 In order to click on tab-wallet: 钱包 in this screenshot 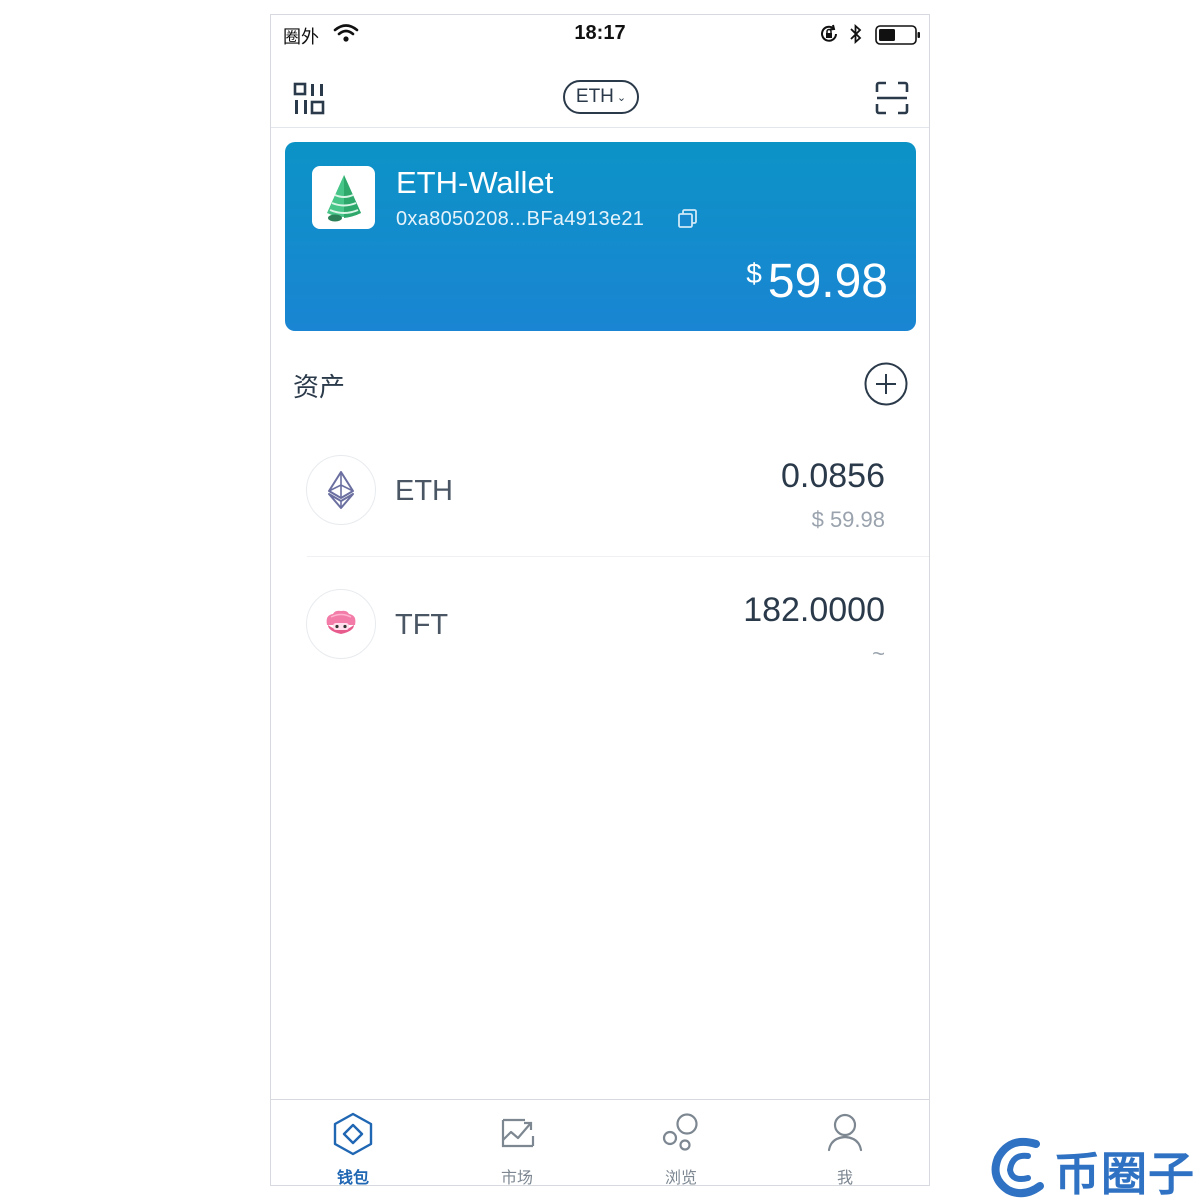, I will do `click(353, 1143)`.